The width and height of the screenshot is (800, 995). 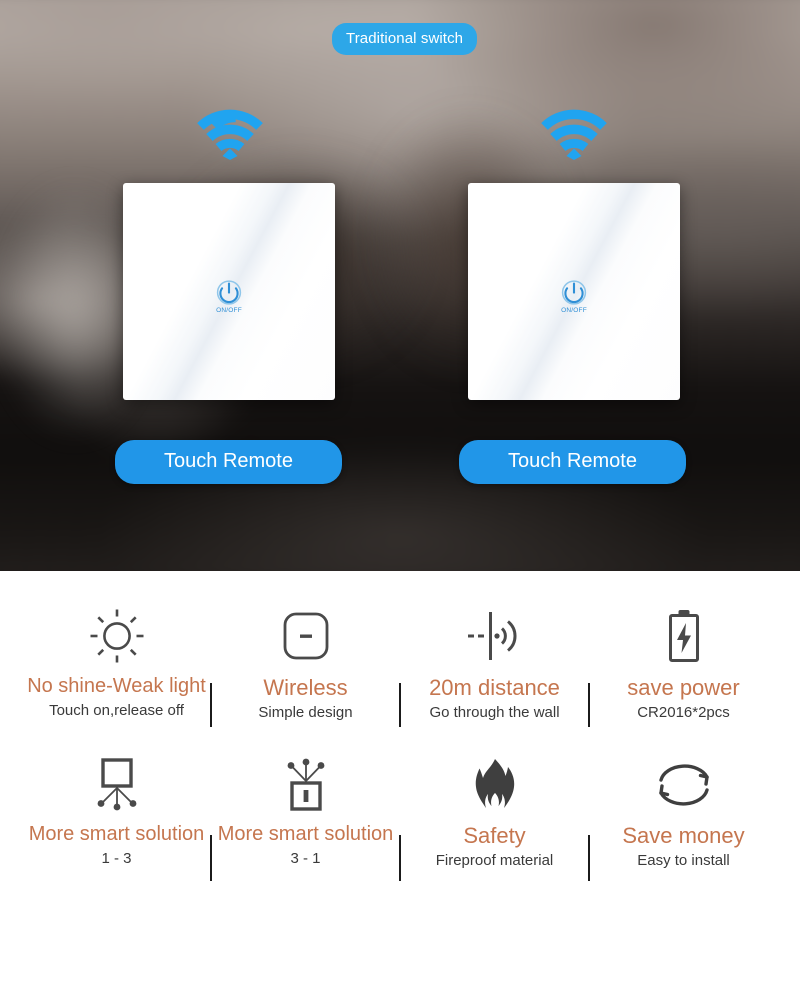 What do you see at coordinates (305, 712) in the screenshot?
I see `feature-subtitle: Simple design` at bounding box center [305, 712].